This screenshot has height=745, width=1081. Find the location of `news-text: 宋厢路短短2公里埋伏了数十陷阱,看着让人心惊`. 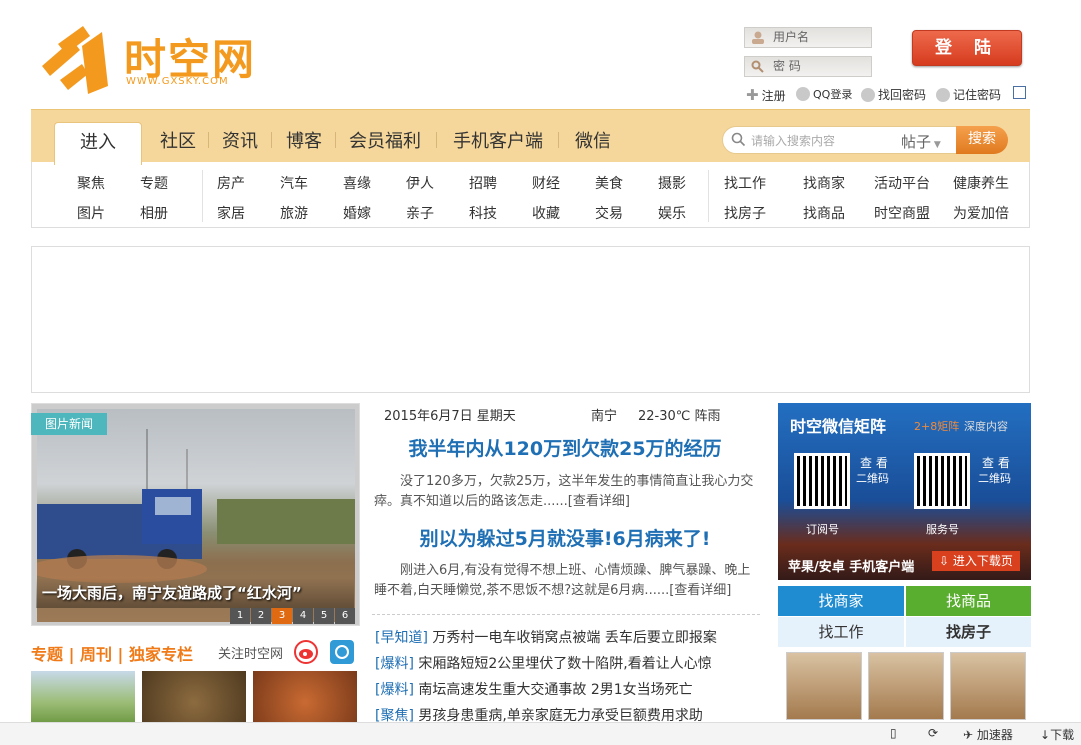

news-text: 宋厢路短短2公里埋伏了数十陷阱,看着让人心惊 is located at coordinates (564, 664).